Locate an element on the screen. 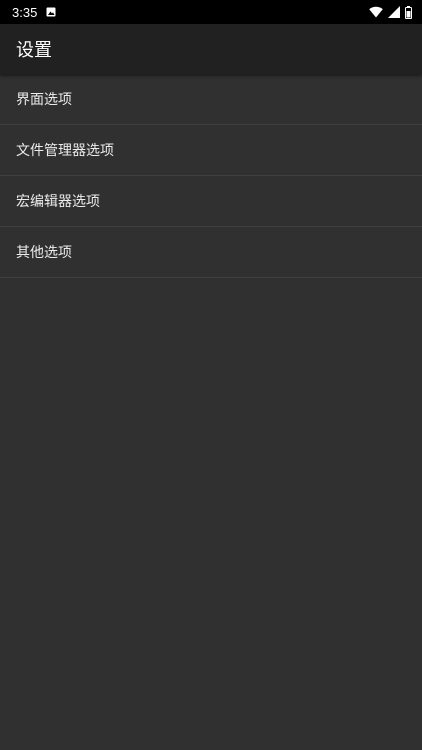 The height and width of the screenshot is (750, 422). settings-item-interface: 界面选项 is located at coordinates (211, 99).